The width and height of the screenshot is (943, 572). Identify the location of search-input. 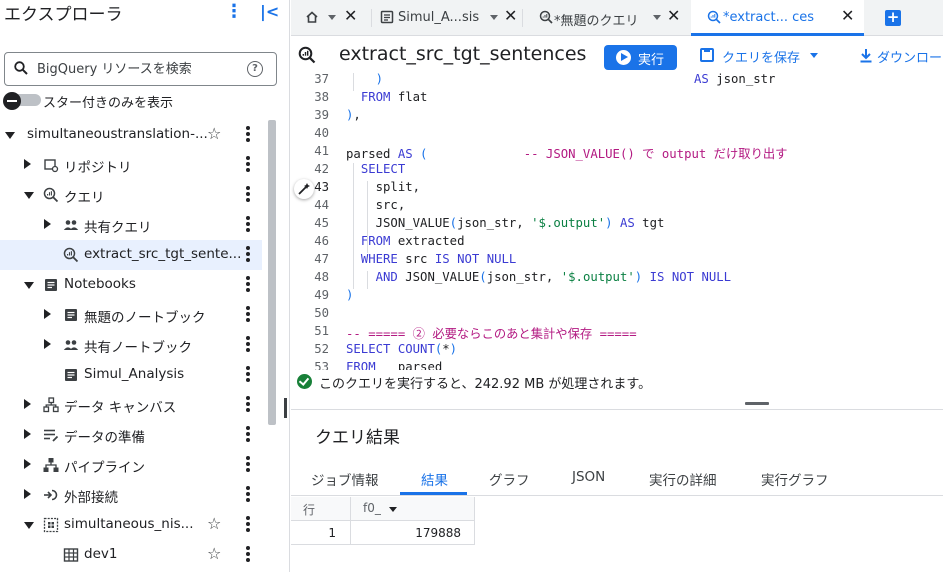
(137, 69).